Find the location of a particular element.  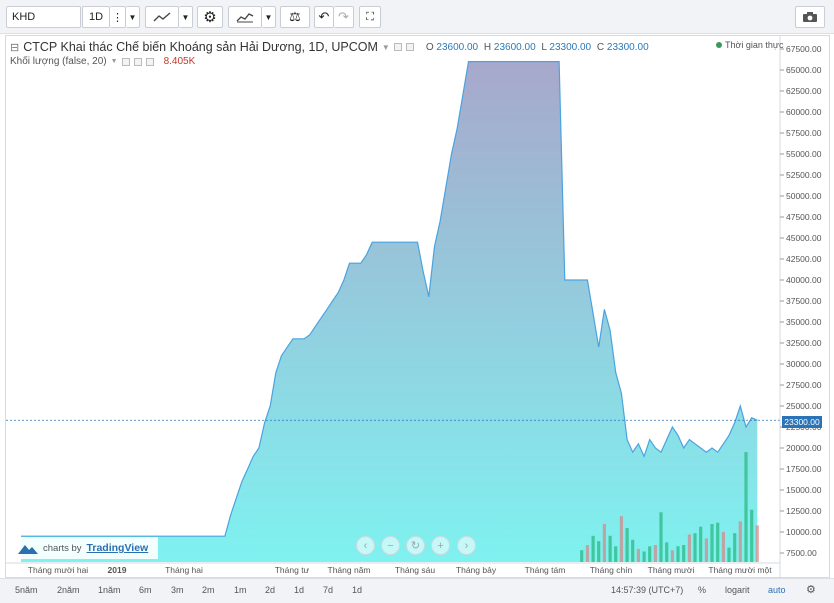

realtime-indicator: Thời gian thực is located at coordinates (749, 45).